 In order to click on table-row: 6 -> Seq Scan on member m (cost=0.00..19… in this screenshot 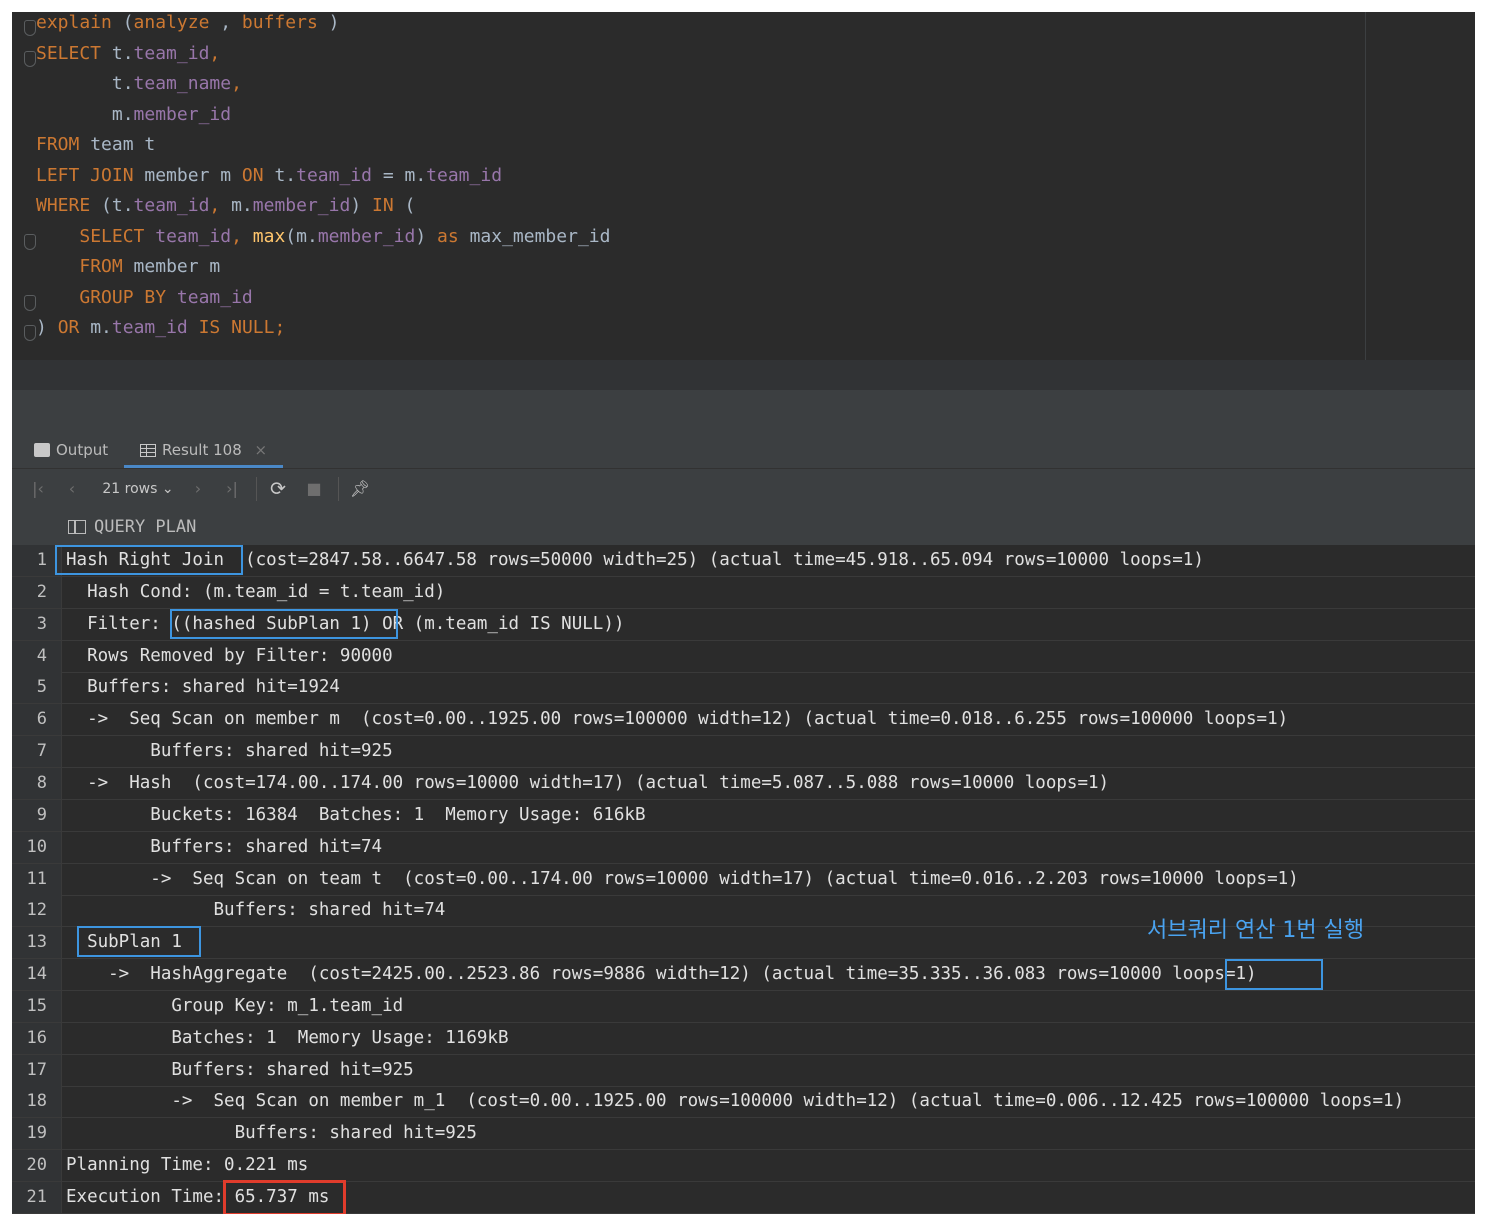, I will do `click(743, 720)`.